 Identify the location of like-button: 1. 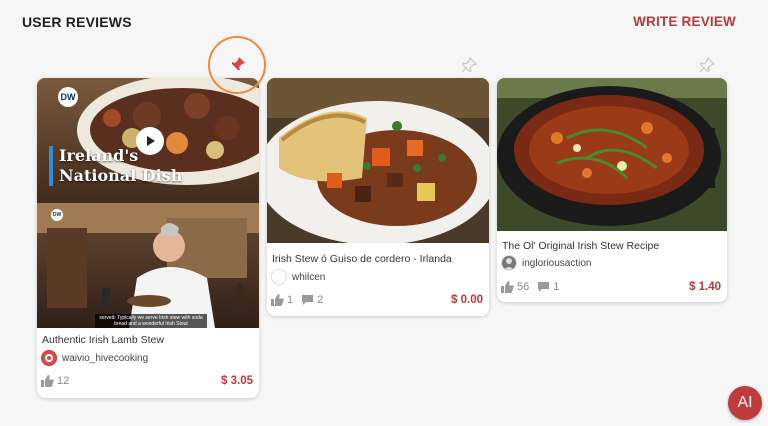
(282, 300).